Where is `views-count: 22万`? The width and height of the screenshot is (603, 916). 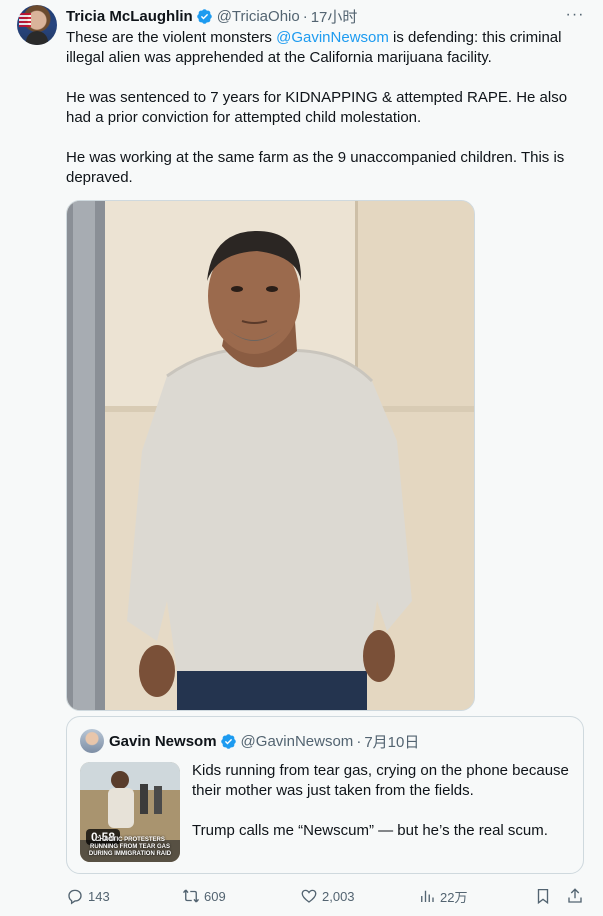 views-count: 22万 is located at coordinates (454, 897).